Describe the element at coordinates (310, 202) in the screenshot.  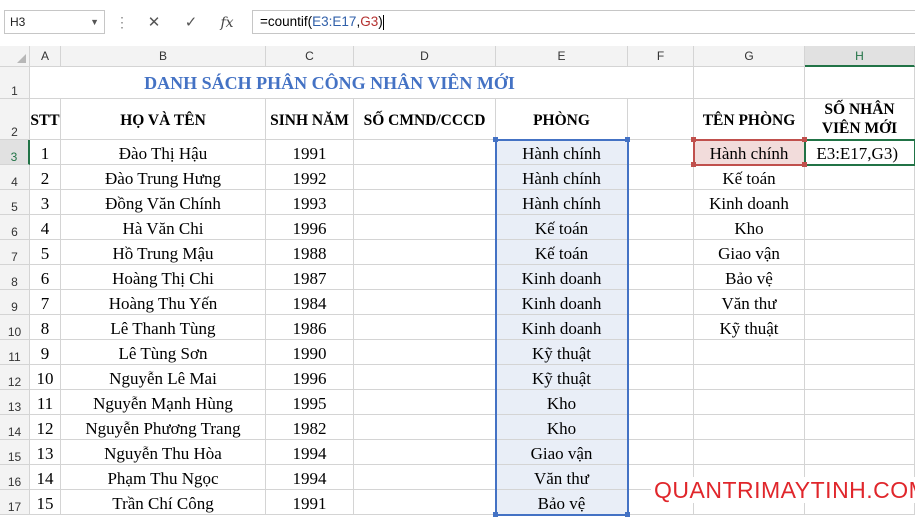
I see `year-cell: 1993` at that location.